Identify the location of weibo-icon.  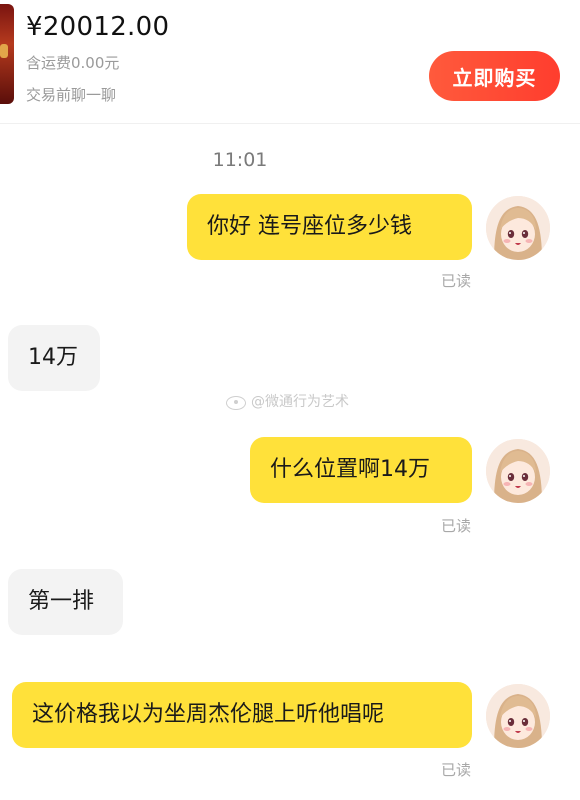
(236, 401).